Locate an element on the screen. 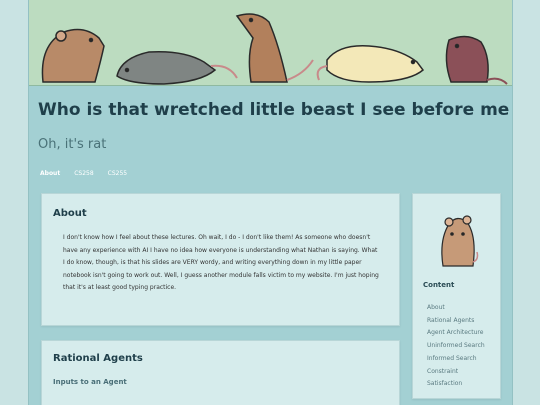  sidebar-item-uninformed-search: Uninformed Search is located at coordinates (456, 346).